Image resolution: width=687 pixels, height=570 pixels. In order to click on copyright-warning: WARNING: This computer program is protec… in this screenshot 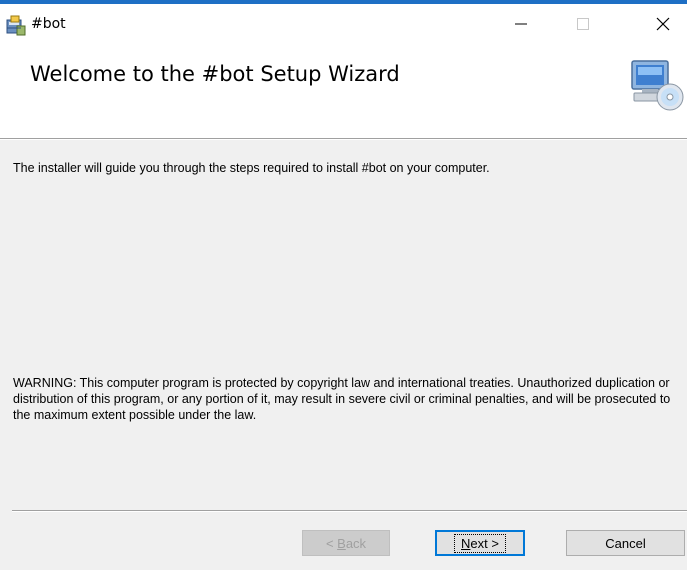, I will do `click(342, 399)`.